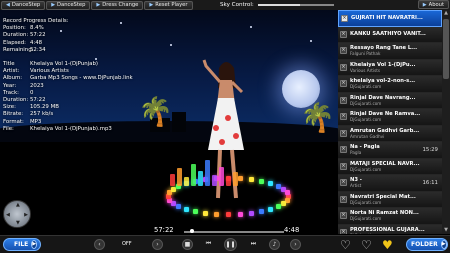 This screenshot has height=253, width=450. What do you see at coordinates (187, 244) in the screenshot?
I see `stop-icon: ■` at bounding box center [187, 244].